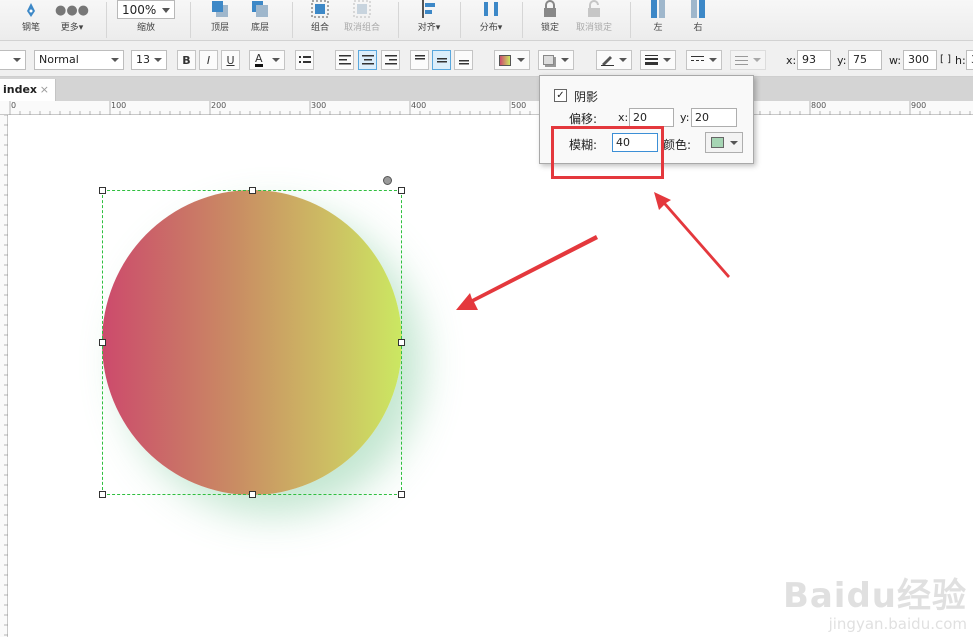 The height and width of the screenshot is (640, 973). I want to click on arrow-style-icon, so click(741, 60).